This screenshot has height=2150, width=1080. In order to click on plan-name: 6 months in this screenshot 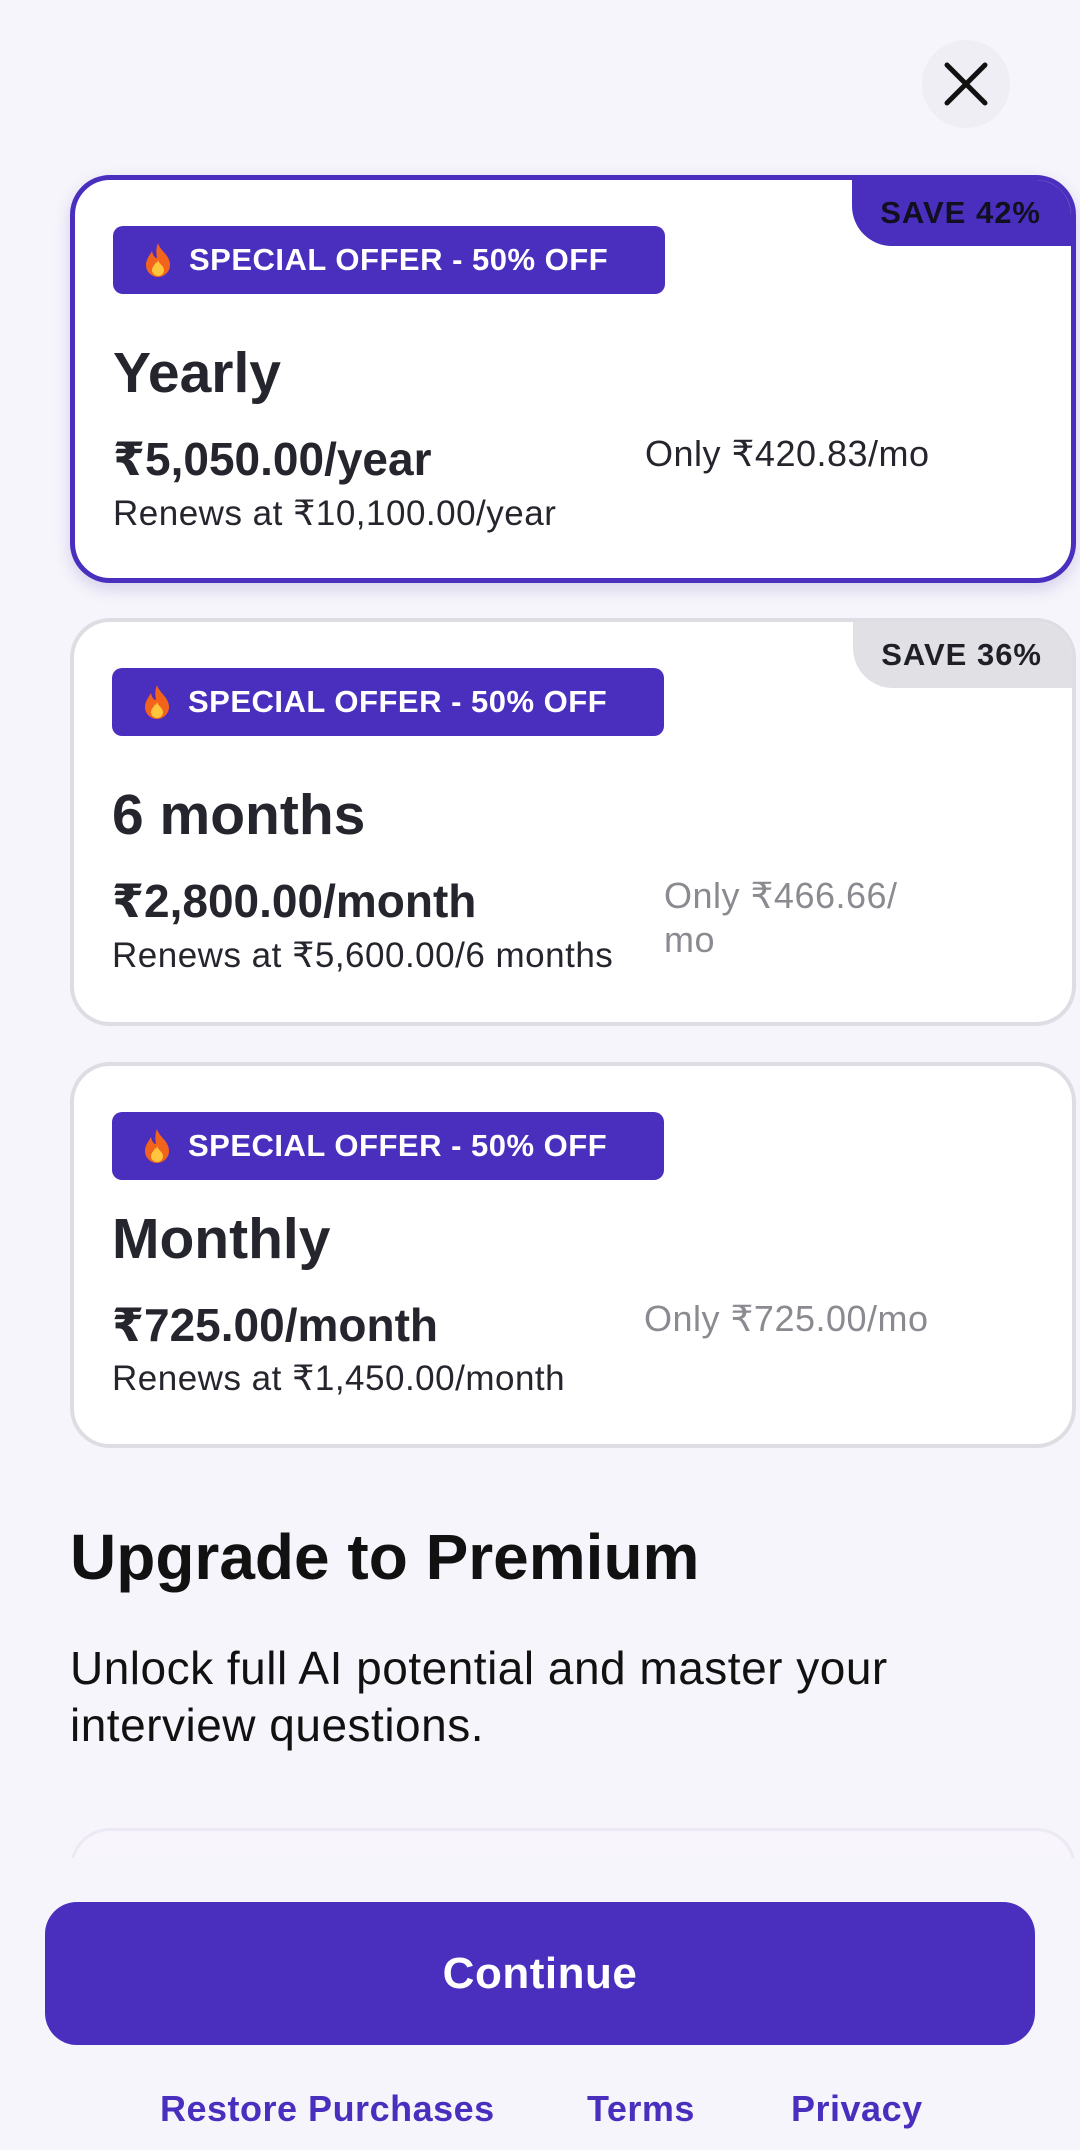, I will do `click(239, 815)`.